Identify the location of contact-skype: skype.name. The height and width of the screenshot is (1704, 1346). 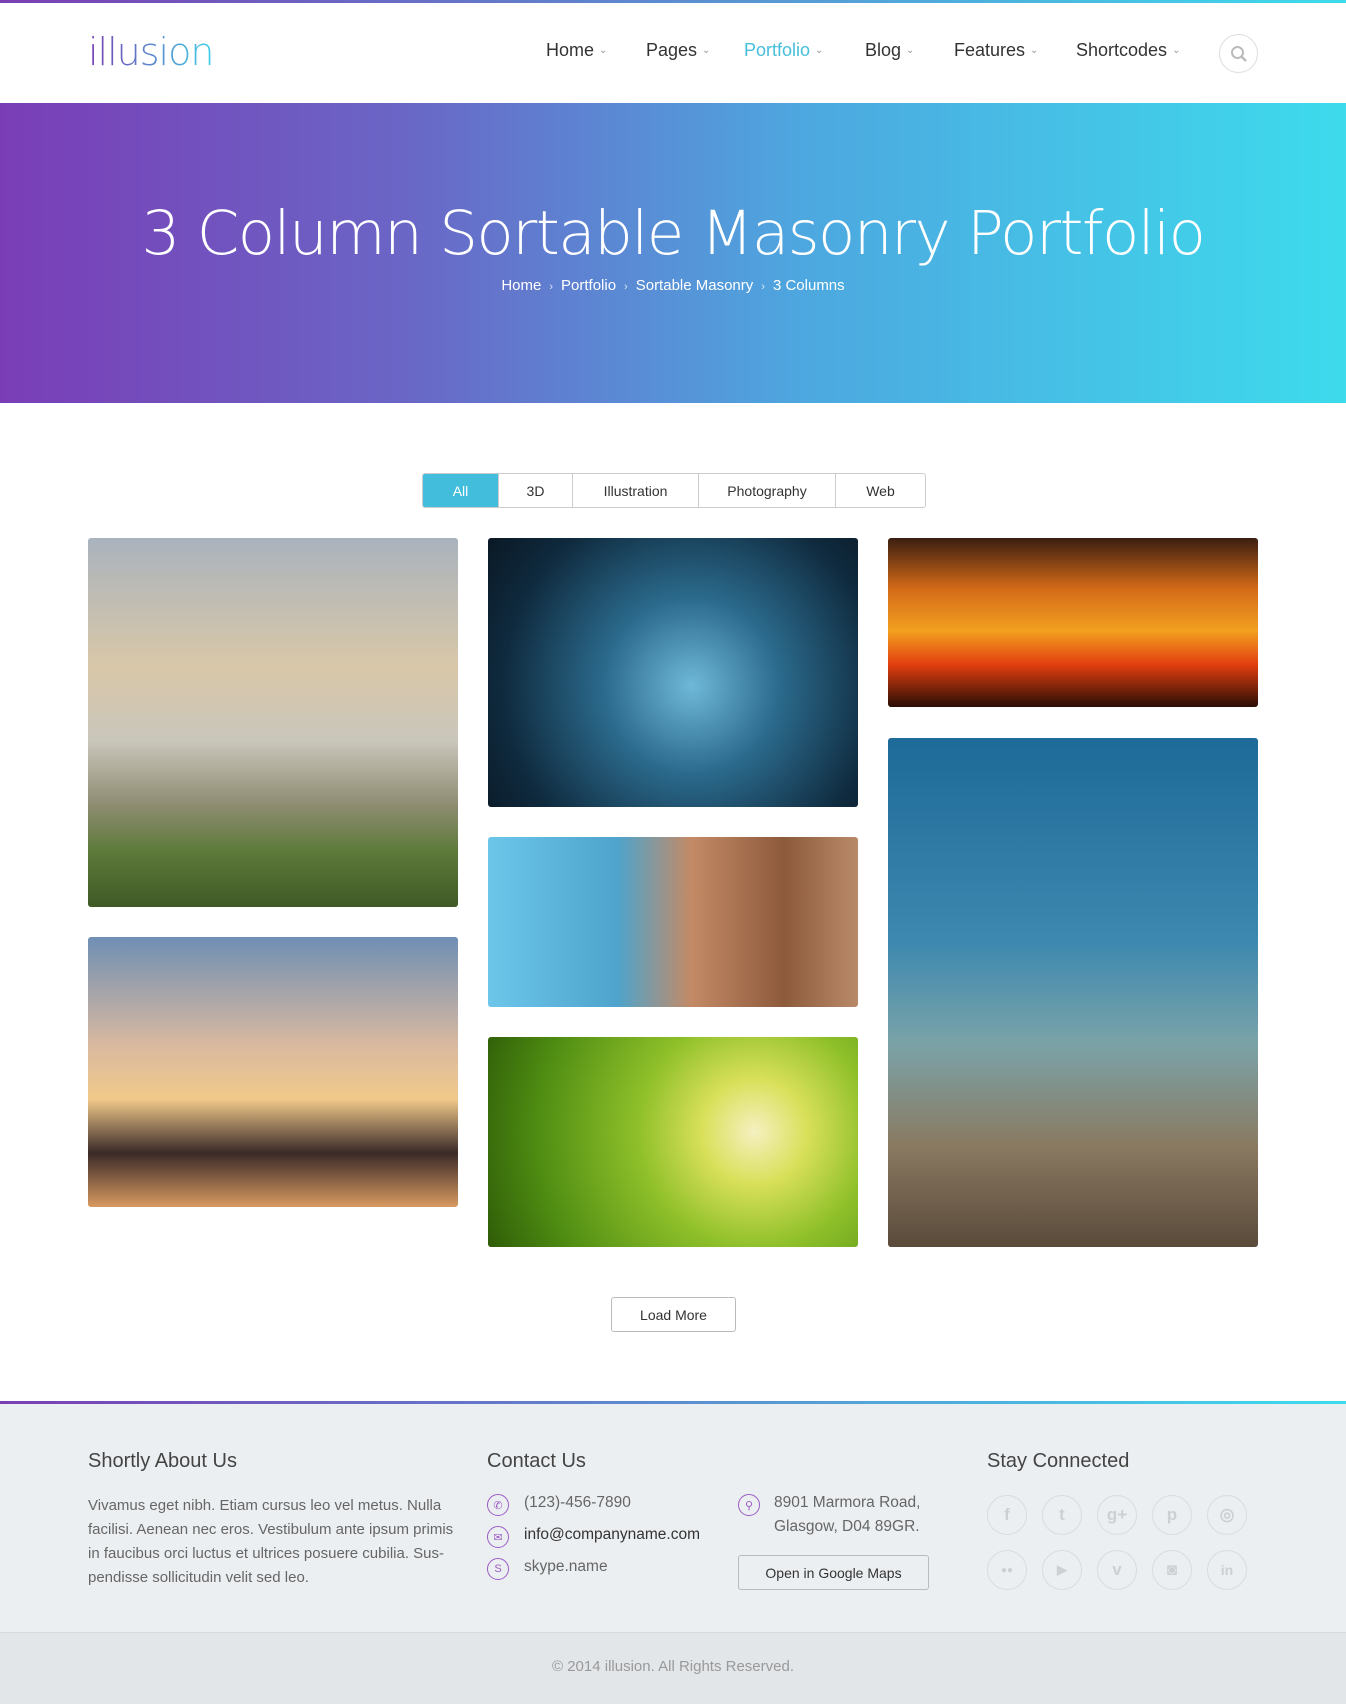
(566, 1566).